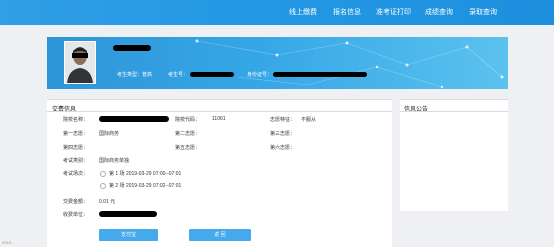 The width and height of the screenshot is (554, 247). Describe the element at coordinates (76, 215) in the screenshot. I see `payee-label: 收费单位：` at that location.